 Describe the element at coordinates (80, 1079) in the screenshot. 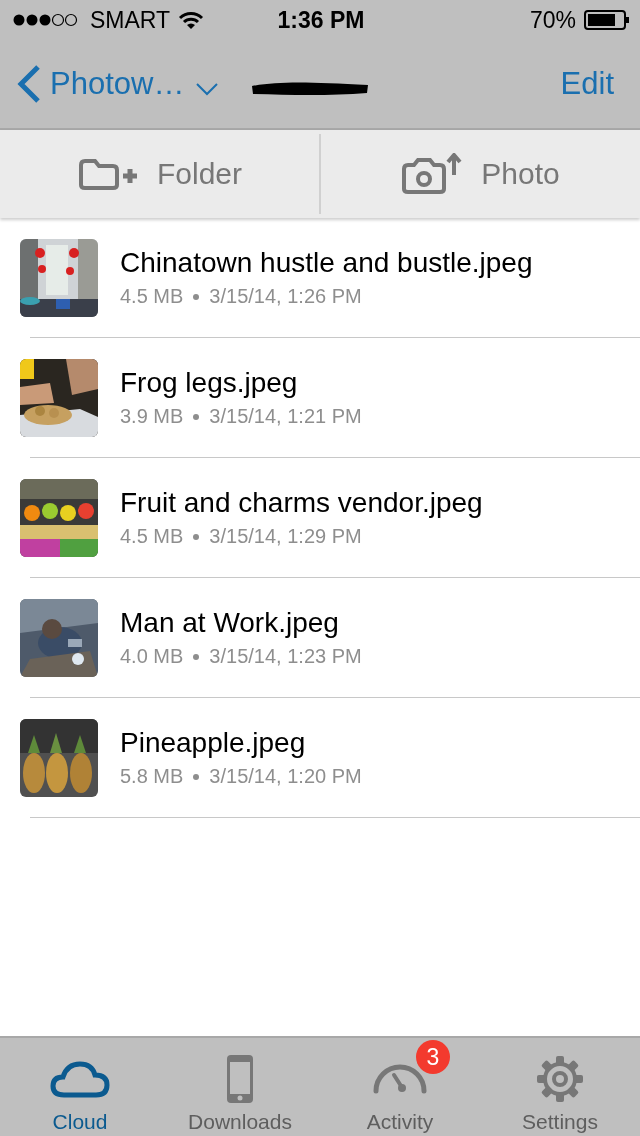

I see `cloud-icon` at that location.